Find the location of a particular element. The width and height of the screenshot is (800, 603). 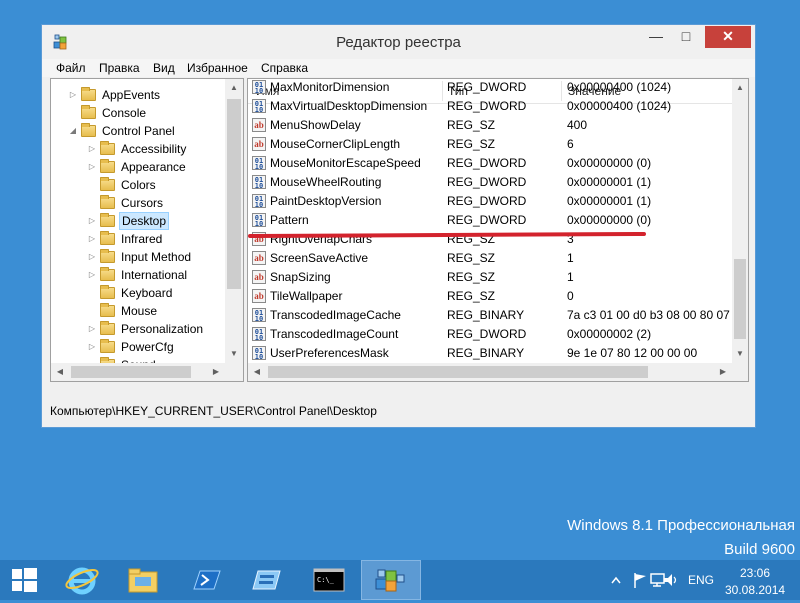

tree-item: Mouse is located at coordinates (138, 311).